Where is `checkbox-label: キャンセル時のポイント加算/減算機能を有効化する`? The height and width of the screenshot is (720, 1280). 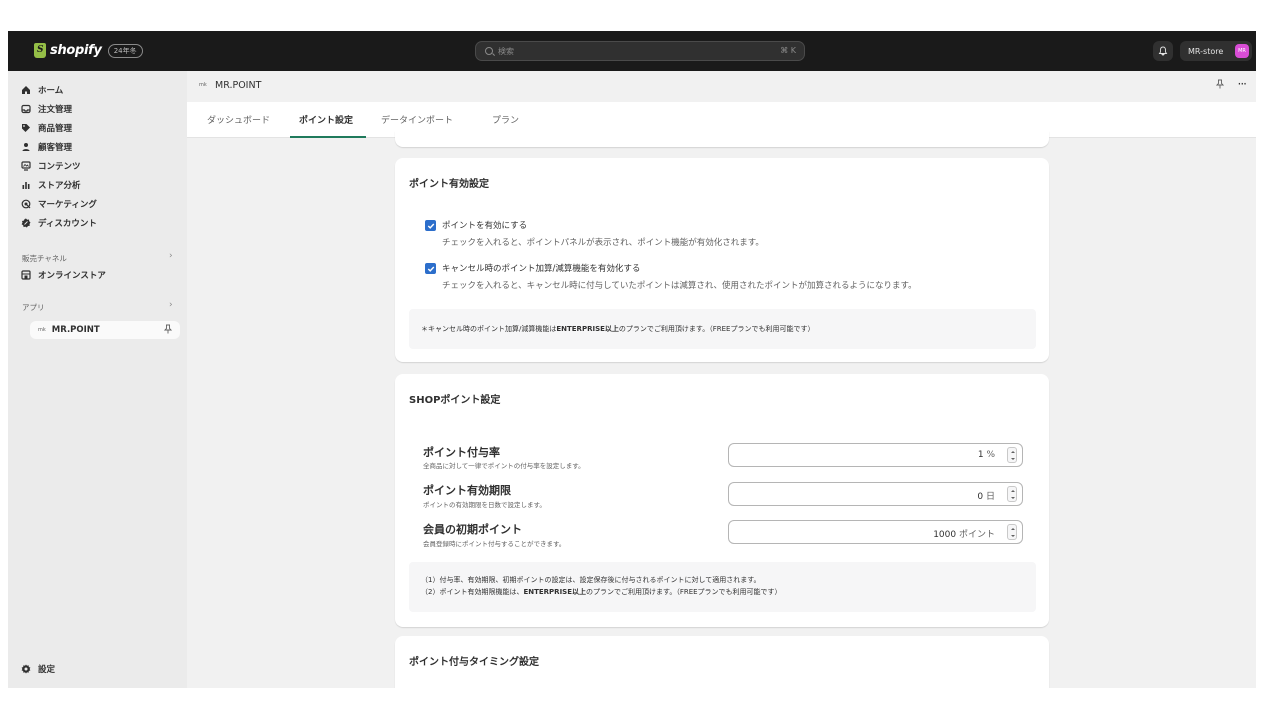 checkbox-label: キャンセル時のポイント加算/減算機能を有効化する is located at coordinates (541, 268).